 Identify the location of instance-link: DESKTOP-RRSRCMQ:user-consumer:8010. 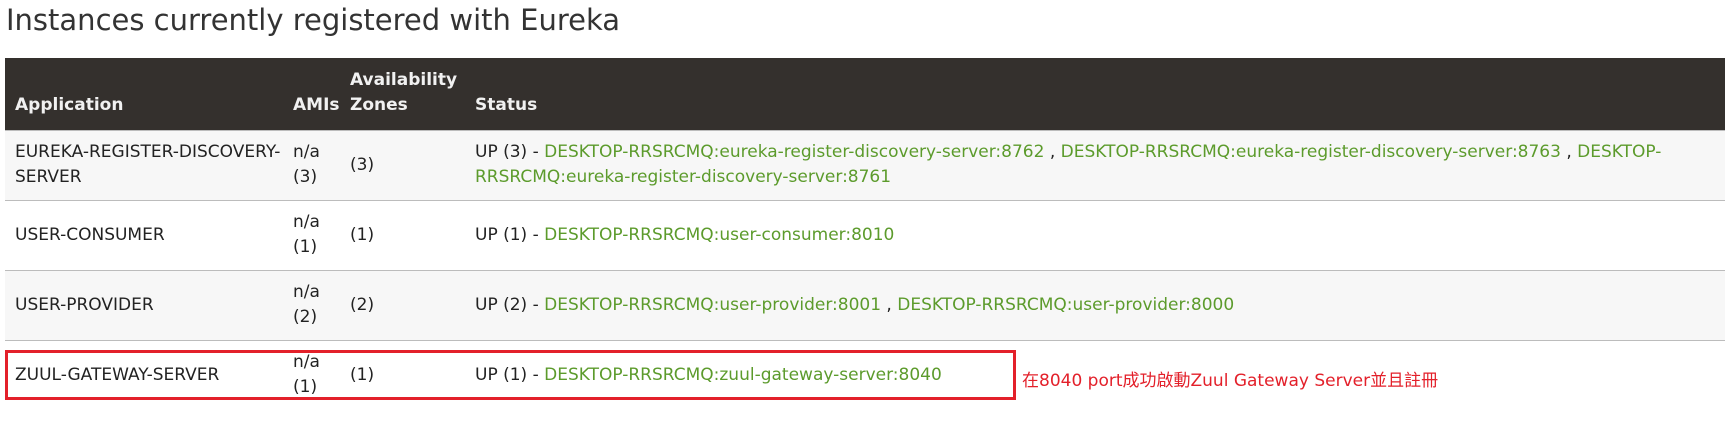
(719, 235).